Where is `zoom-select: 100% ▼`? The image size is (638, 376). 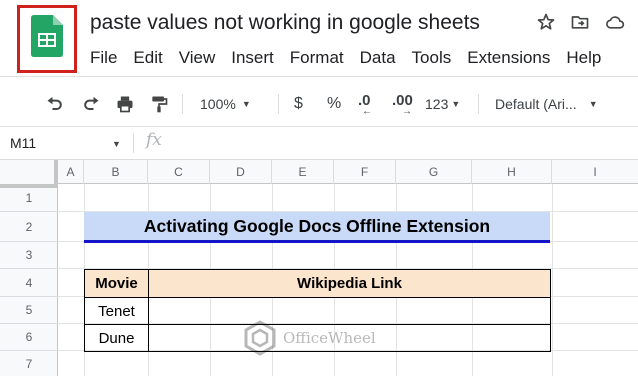 zoom-select: 100% ▼ is located at coordinates (225, 104).